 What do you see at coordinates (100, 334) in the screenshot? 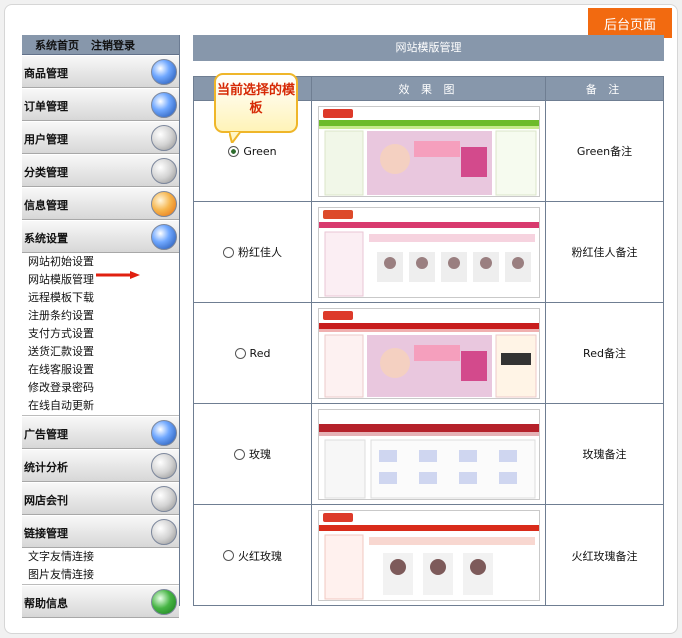
I see `sidebar-item-payment: 支付方式设置` at bounding box center [100, 334].